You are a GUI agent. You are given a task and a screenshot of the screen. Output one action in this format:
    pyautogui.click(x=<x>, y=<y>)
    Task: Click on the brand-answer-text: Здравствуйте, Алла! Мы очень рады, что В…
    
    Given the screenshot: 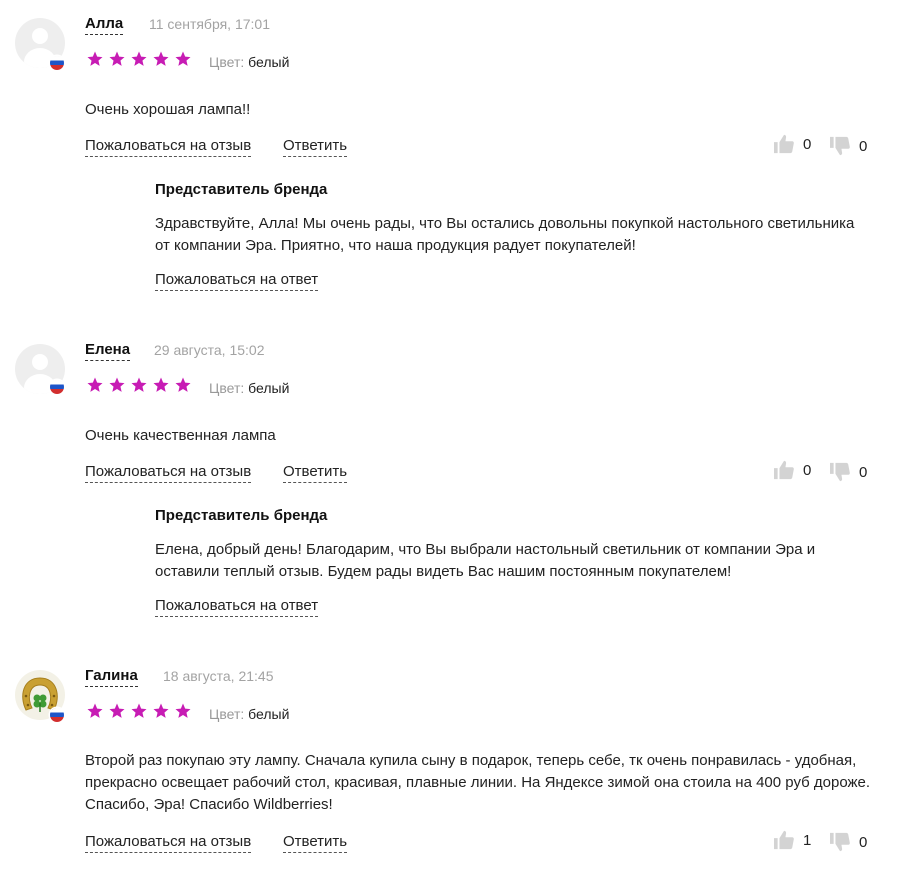 What is the action you would take?
    pyautogui.click(x=505, y=234)
    